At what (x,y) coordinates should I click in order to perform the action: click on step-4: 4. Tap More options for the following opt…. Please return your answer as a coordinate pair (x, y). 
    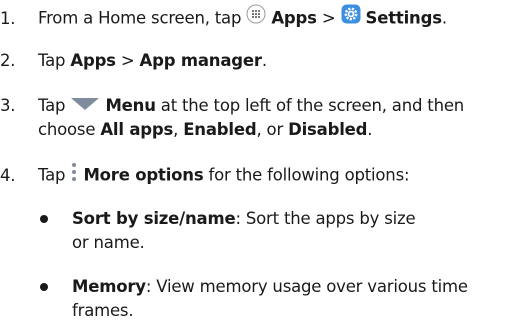
    Looking at the image, I should click on (205, 175).